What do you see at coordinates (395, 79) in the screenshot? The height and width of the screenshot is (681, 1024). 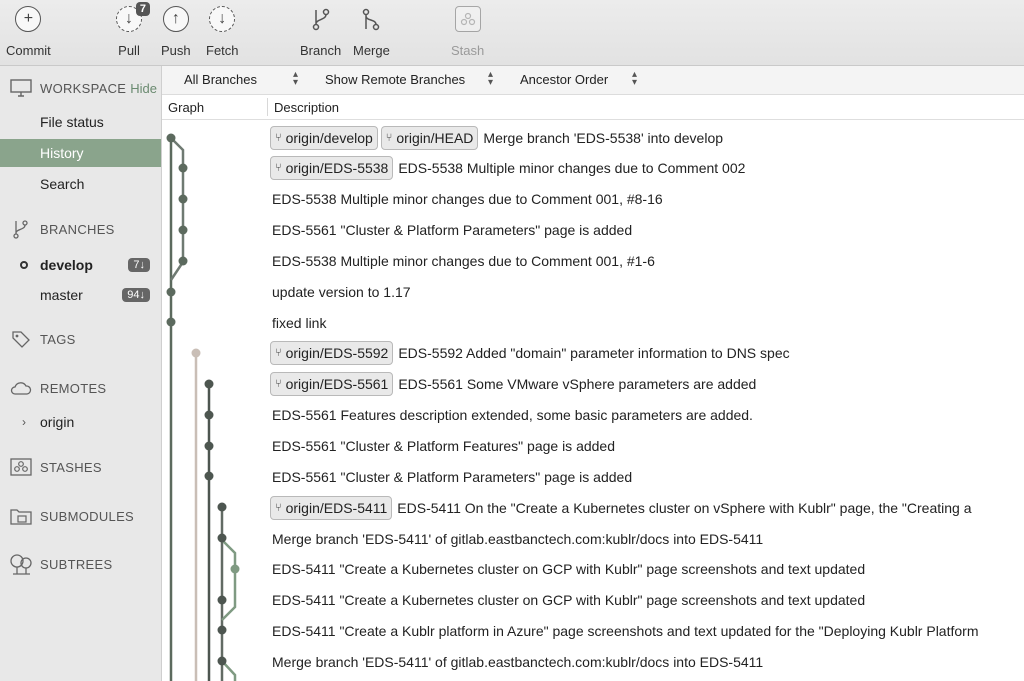 I see `remote-filter-select: Show Remote Branches` at bounding box center [395, 79].